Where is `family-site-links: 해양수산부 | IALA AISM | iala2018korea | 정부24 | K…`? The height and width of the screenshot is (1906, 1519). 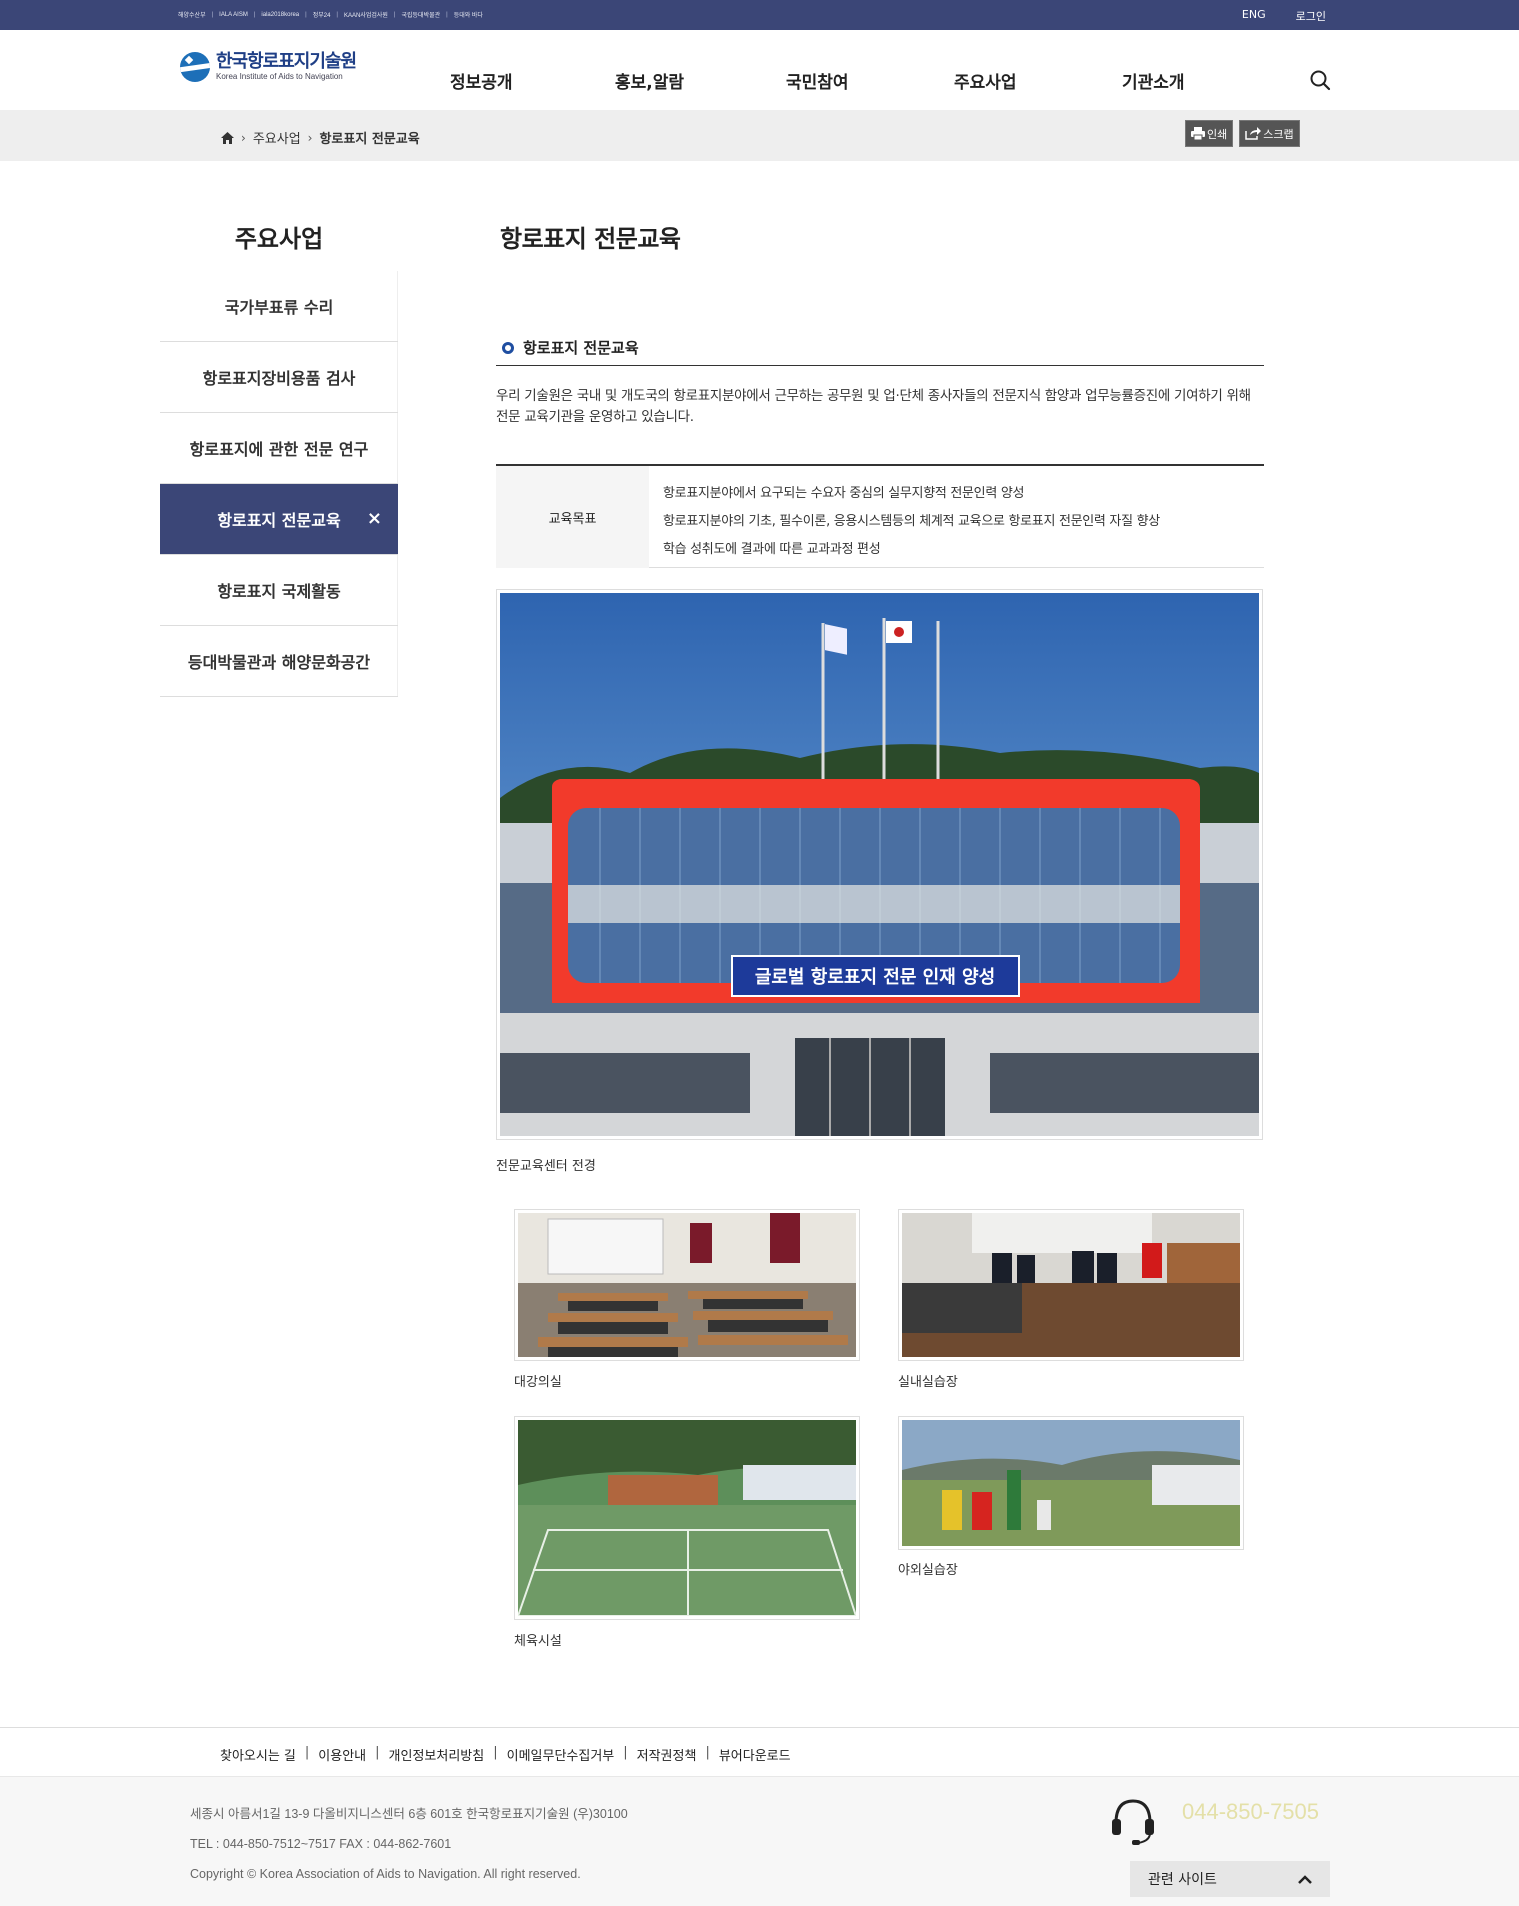 family-site-links: 해양수산부 | IALA AISM | iala2018korea | 정부24 | K… is located at coordinates (330, 15).